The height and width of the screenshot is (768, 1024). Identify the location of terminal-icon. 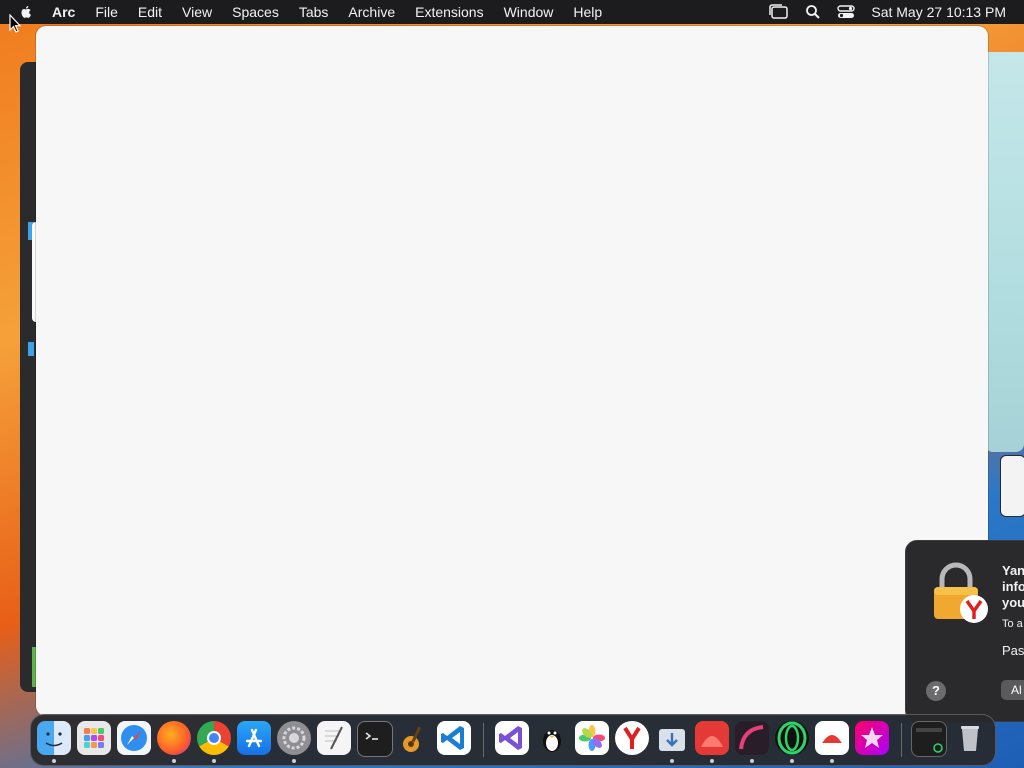
(375, 739).